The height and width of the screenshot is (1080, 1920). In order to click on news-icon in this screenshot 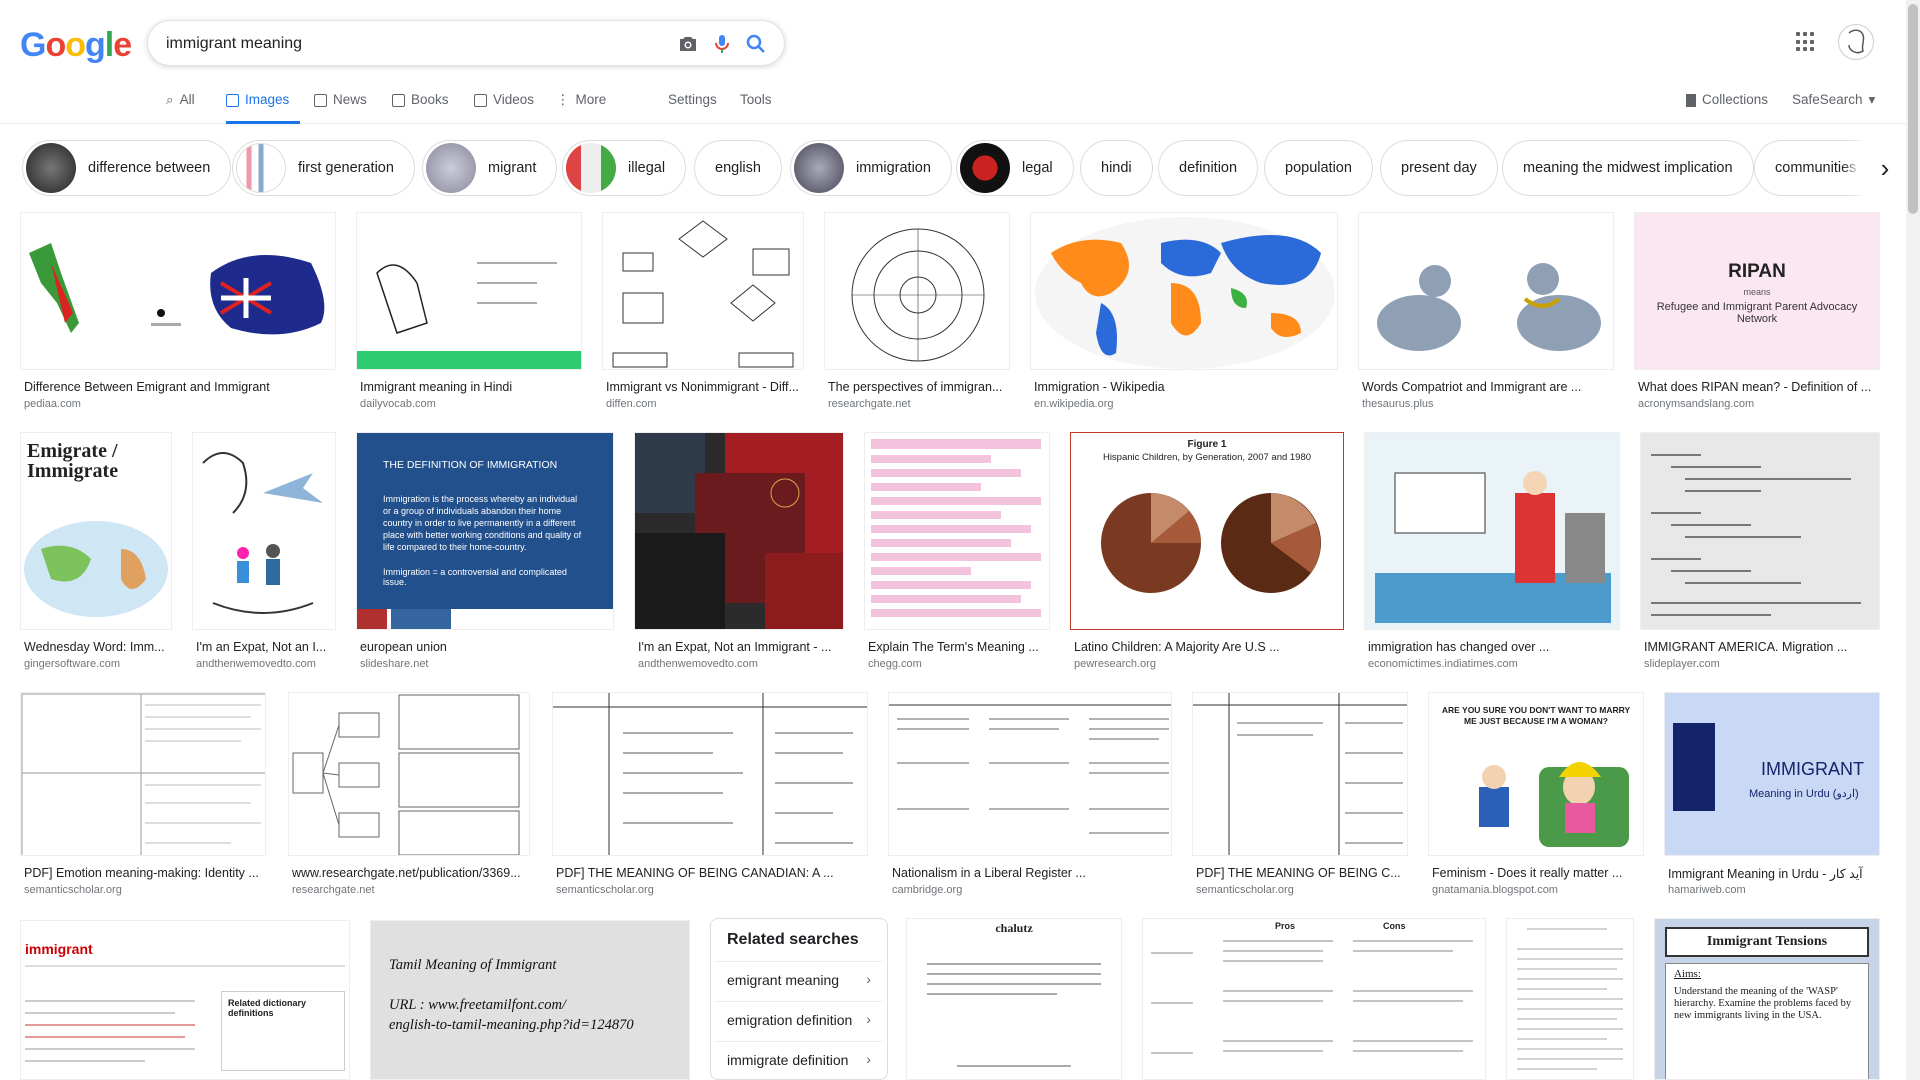, I will do `click(320, 100)`.